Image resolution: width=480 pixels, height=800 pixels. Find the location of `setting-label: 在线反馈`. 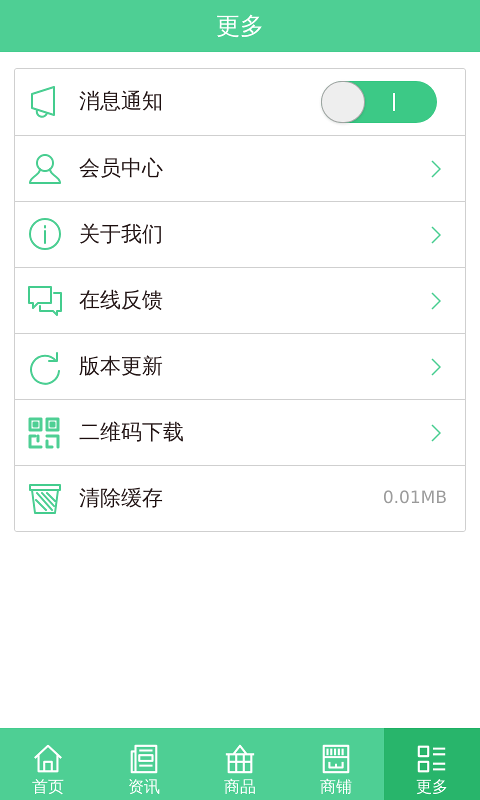

setting-label: 在线反馈 is located at coordinates (248, 300).